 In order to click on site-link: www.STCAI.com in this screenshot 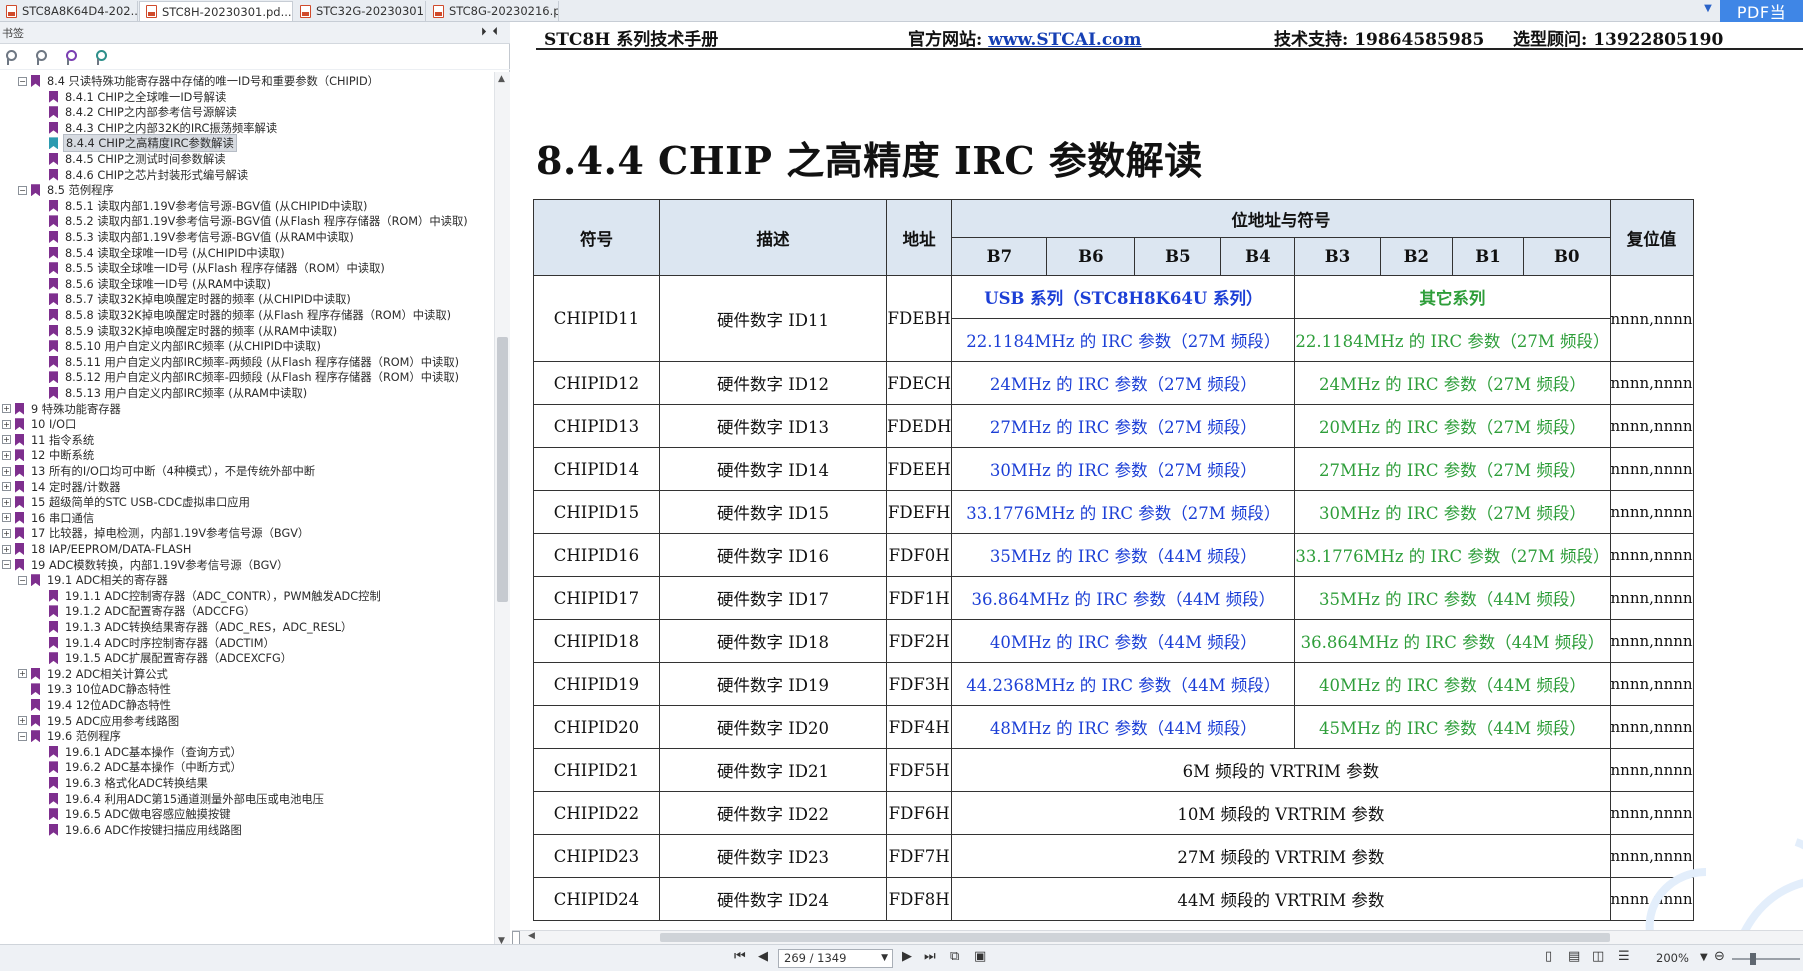, I will do `click(1064, 40)`.